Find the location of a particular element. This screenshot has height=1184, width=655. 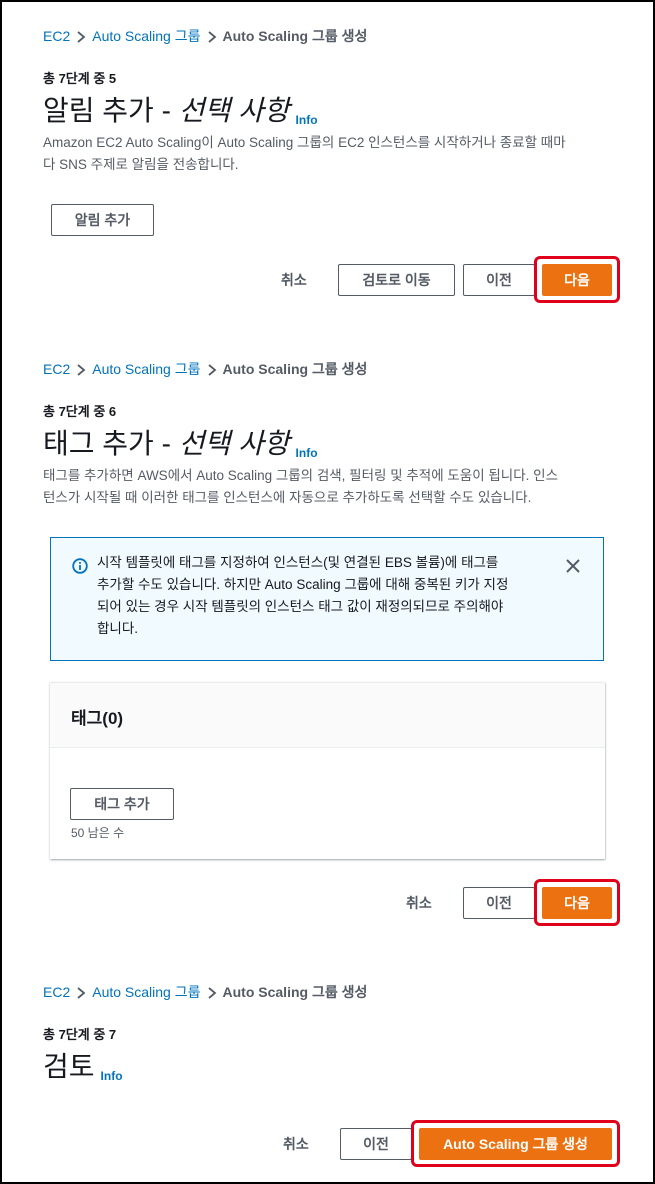

page-title: 태그 추가 - 선택 사항 Info is located at coordinates (180, 442).